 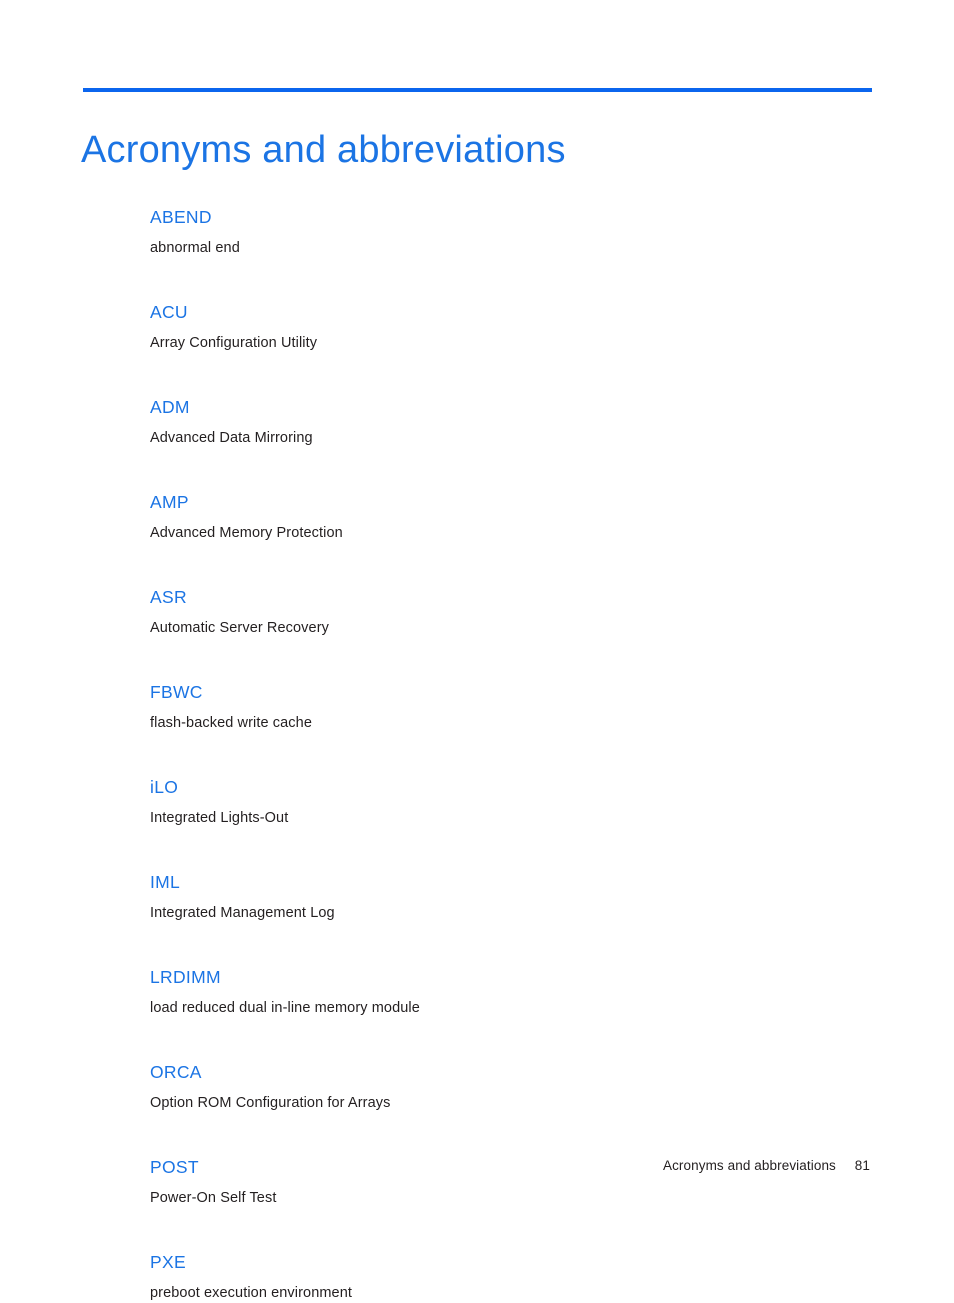 What do you see at coordinates (169, 502) in the screenshot?
I see `glossary-term: AMP` at bounding box center [169, 502].